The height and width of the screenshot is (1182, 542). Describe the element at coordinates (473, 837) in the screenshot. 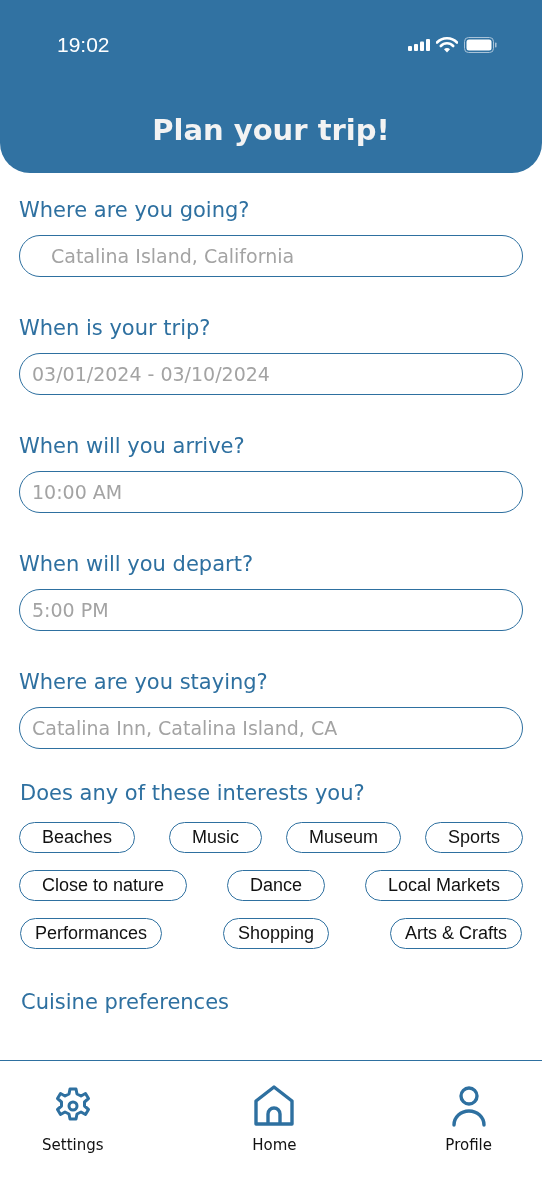

I see `interest-chip: Sports` at that location.